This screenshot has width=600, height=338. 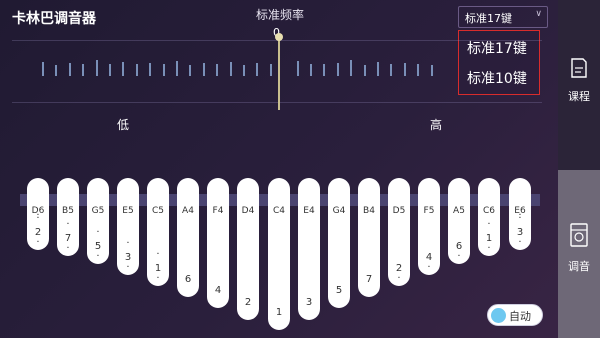 What do you see at coordinates (123, 125) in the screenshot?
I see `low-label: 低` at bounding box center [123, 125].